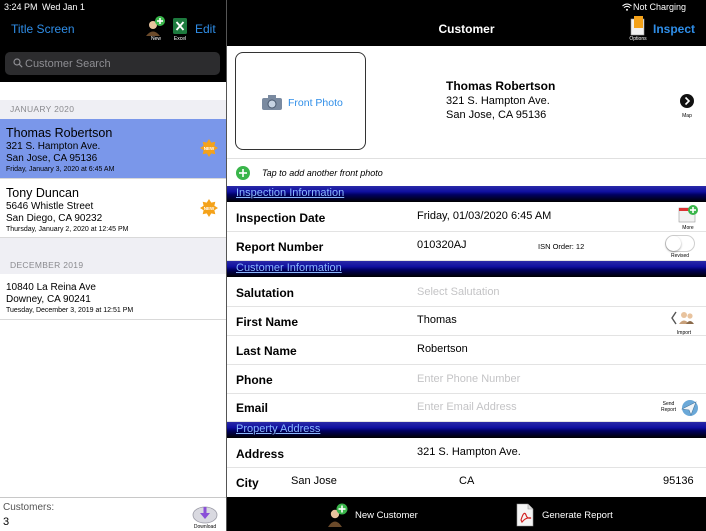 The image size is (706, 531). I want to click on phone-input: Enter Phone Number, so click(468, 379).